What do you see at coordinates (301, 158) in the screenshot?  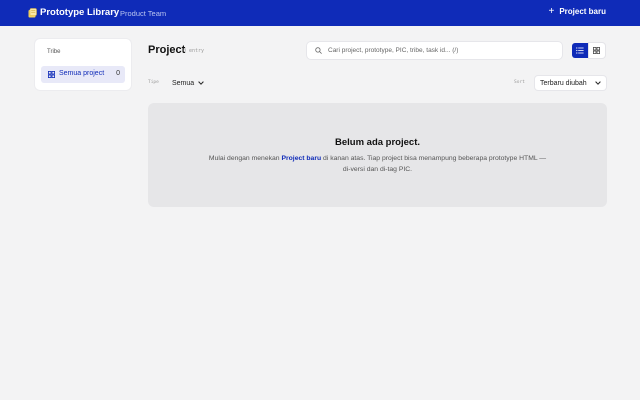 I see `new-project-link: Project baru` at bounding box center [301, 158].